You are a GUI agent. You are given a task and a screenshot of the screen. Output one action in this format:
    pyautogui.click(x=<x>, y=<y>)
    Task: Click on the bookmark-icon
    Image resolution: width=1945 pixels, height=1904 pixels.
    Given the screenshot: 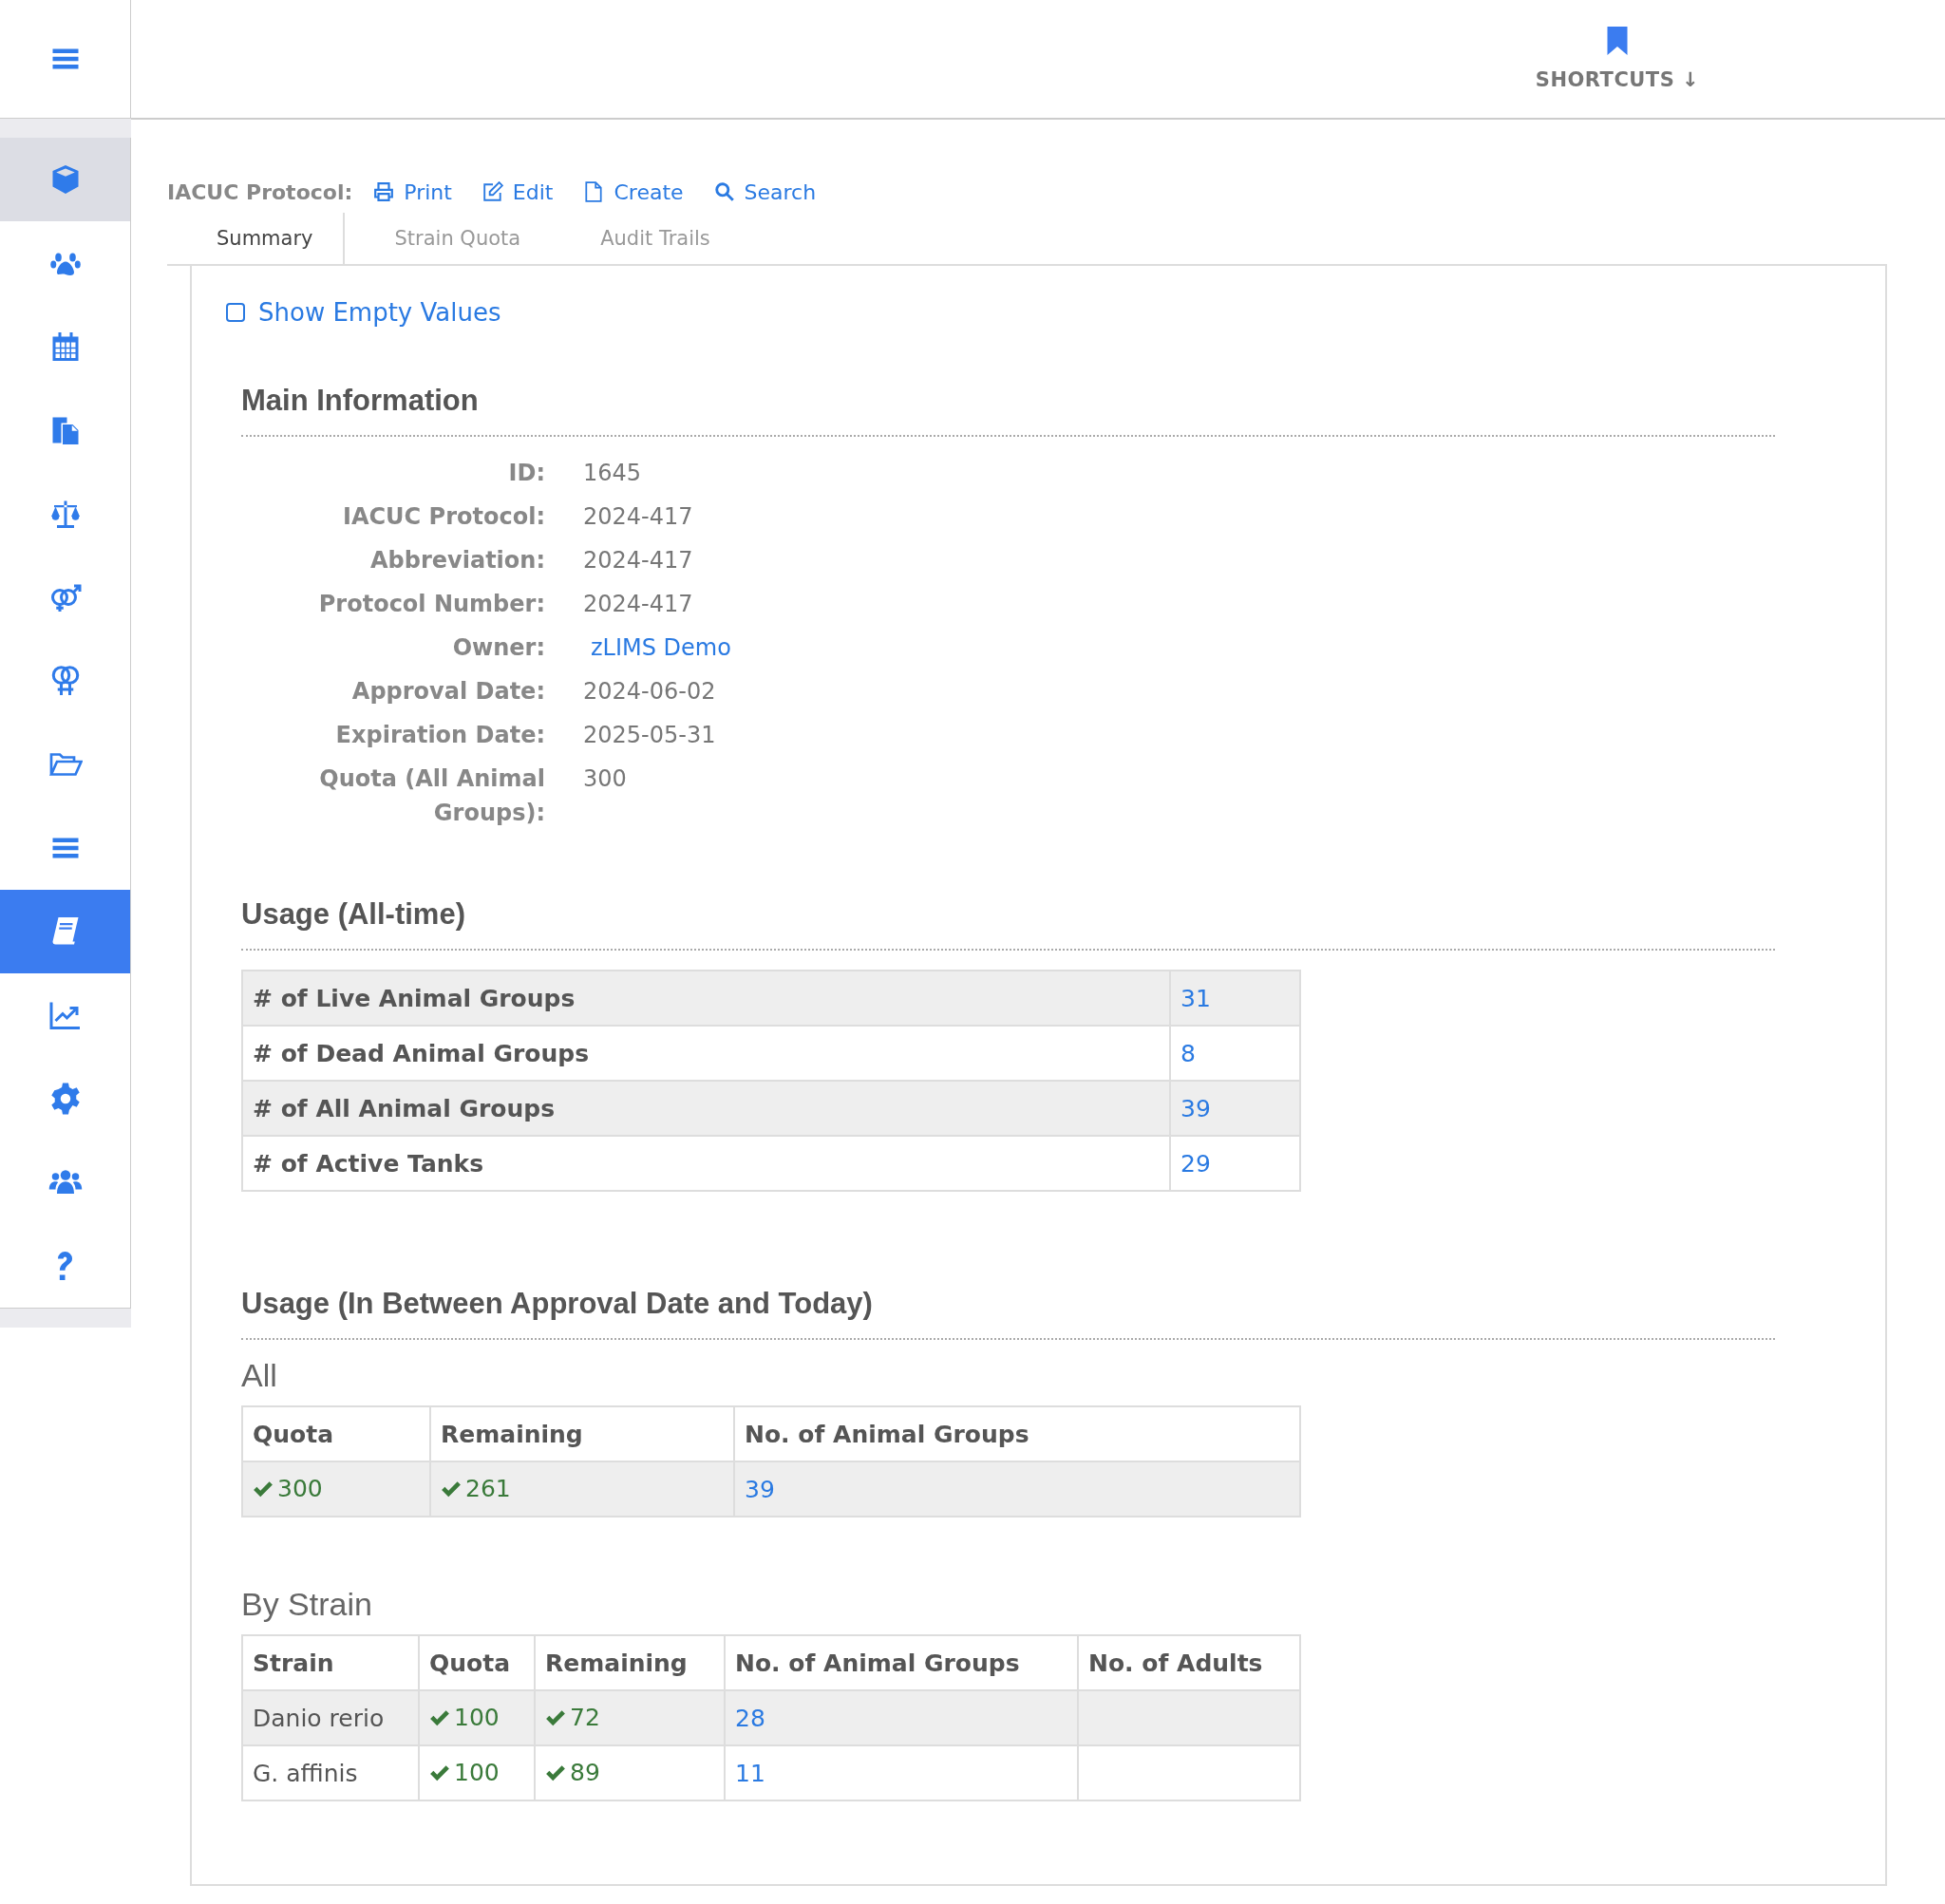 What is the action you would take?
    pyautogui.click(x=1617, y=41)
    